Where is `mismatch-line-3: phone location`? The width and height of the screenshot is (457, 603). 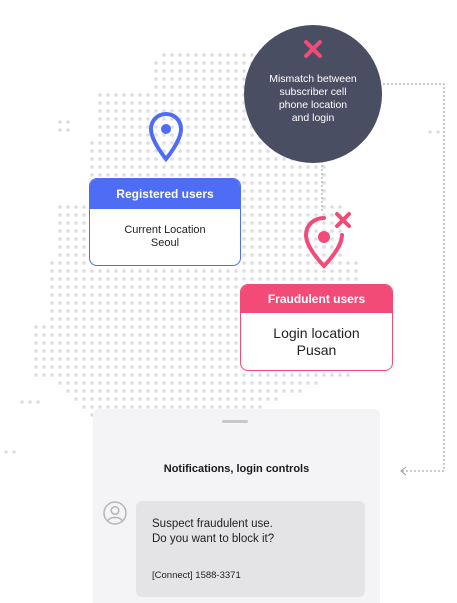
mismatch-line-3: phone location is located at coordinates (313, 105).